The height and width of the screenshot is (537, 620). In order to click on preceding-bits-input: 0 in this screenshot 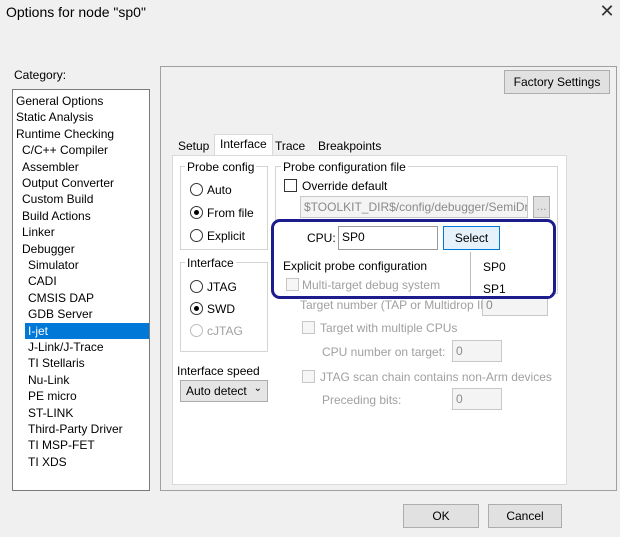, I will do `click(477, 399)`.